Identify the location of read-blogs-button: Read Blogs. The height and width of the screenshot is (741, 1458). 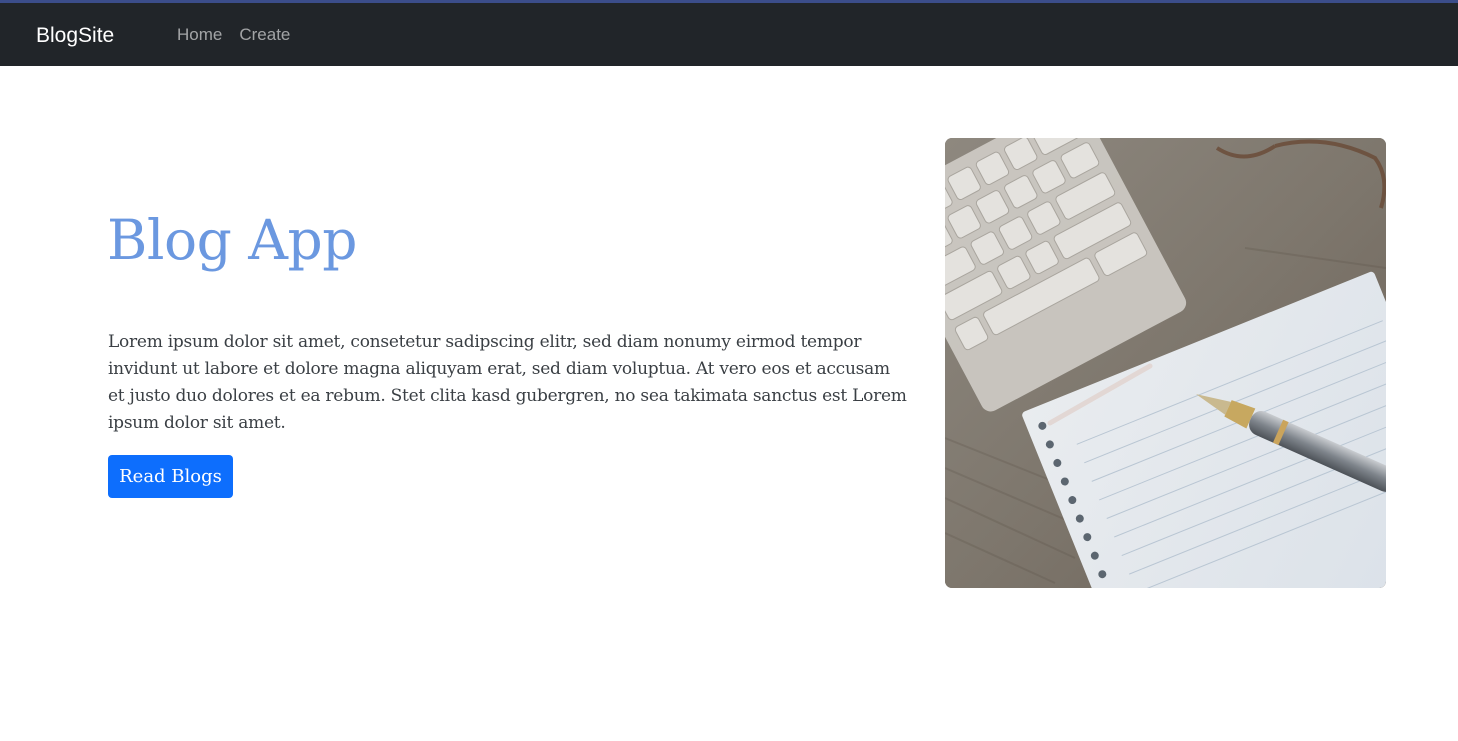
(170, 476).